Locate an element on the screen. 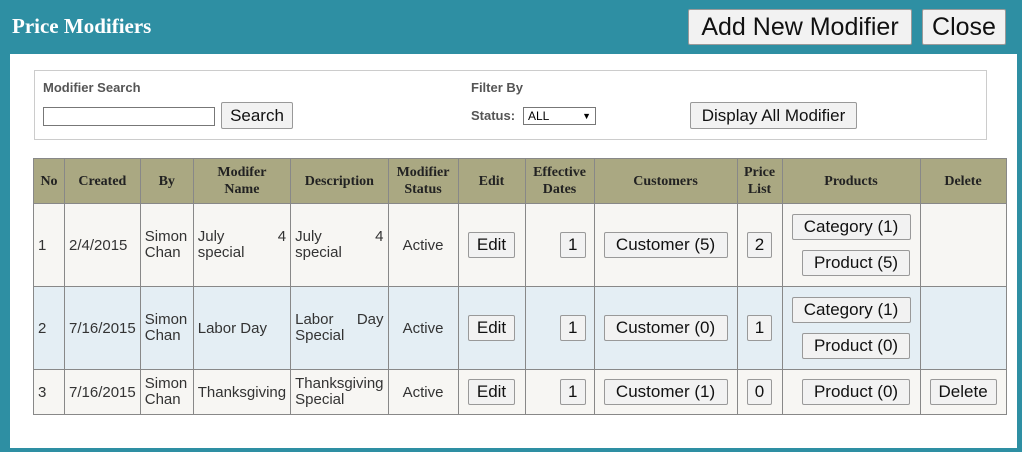 This screenshot has width=1022, height=452. col-effective-dates: Effective Dates is located at coordinates (559, 181).